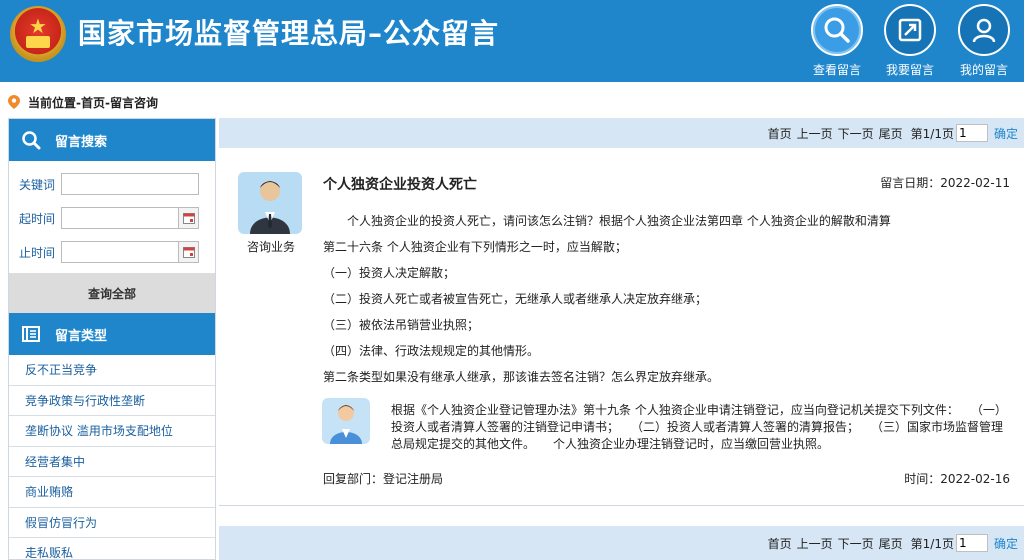 The image size is (1024, 560). What do you see at coordinates (270, 247) in the screenshot?
I see `message-category: 咨询业务` at bounding box center [270, 247].